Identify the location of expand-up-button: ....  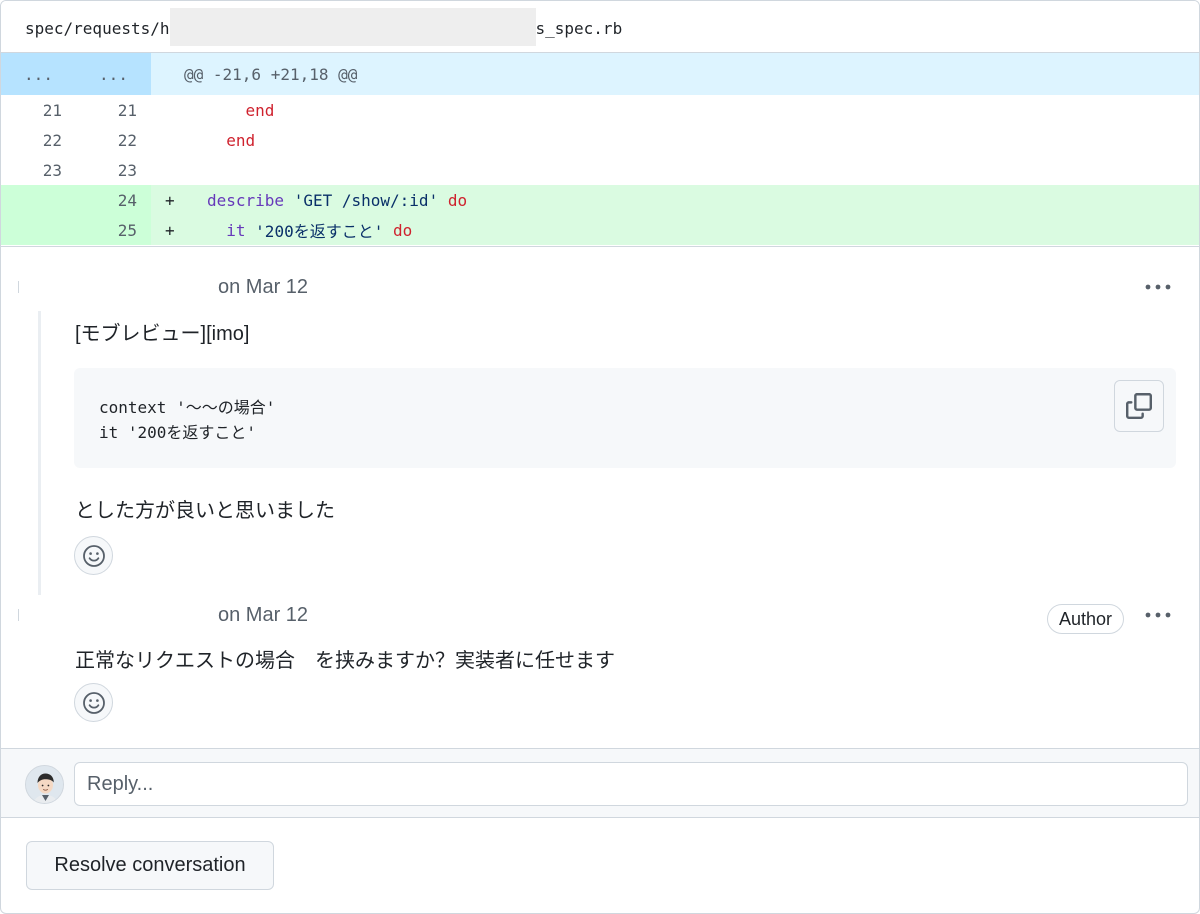
(38, 74).